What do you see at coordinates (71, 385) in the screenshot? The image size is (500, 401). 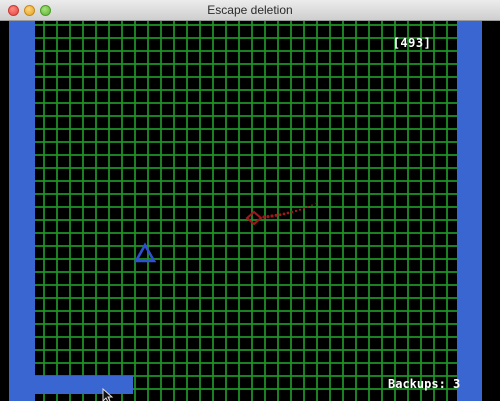 I see `bottom-wall-segment` at bounding box center [71, 385].